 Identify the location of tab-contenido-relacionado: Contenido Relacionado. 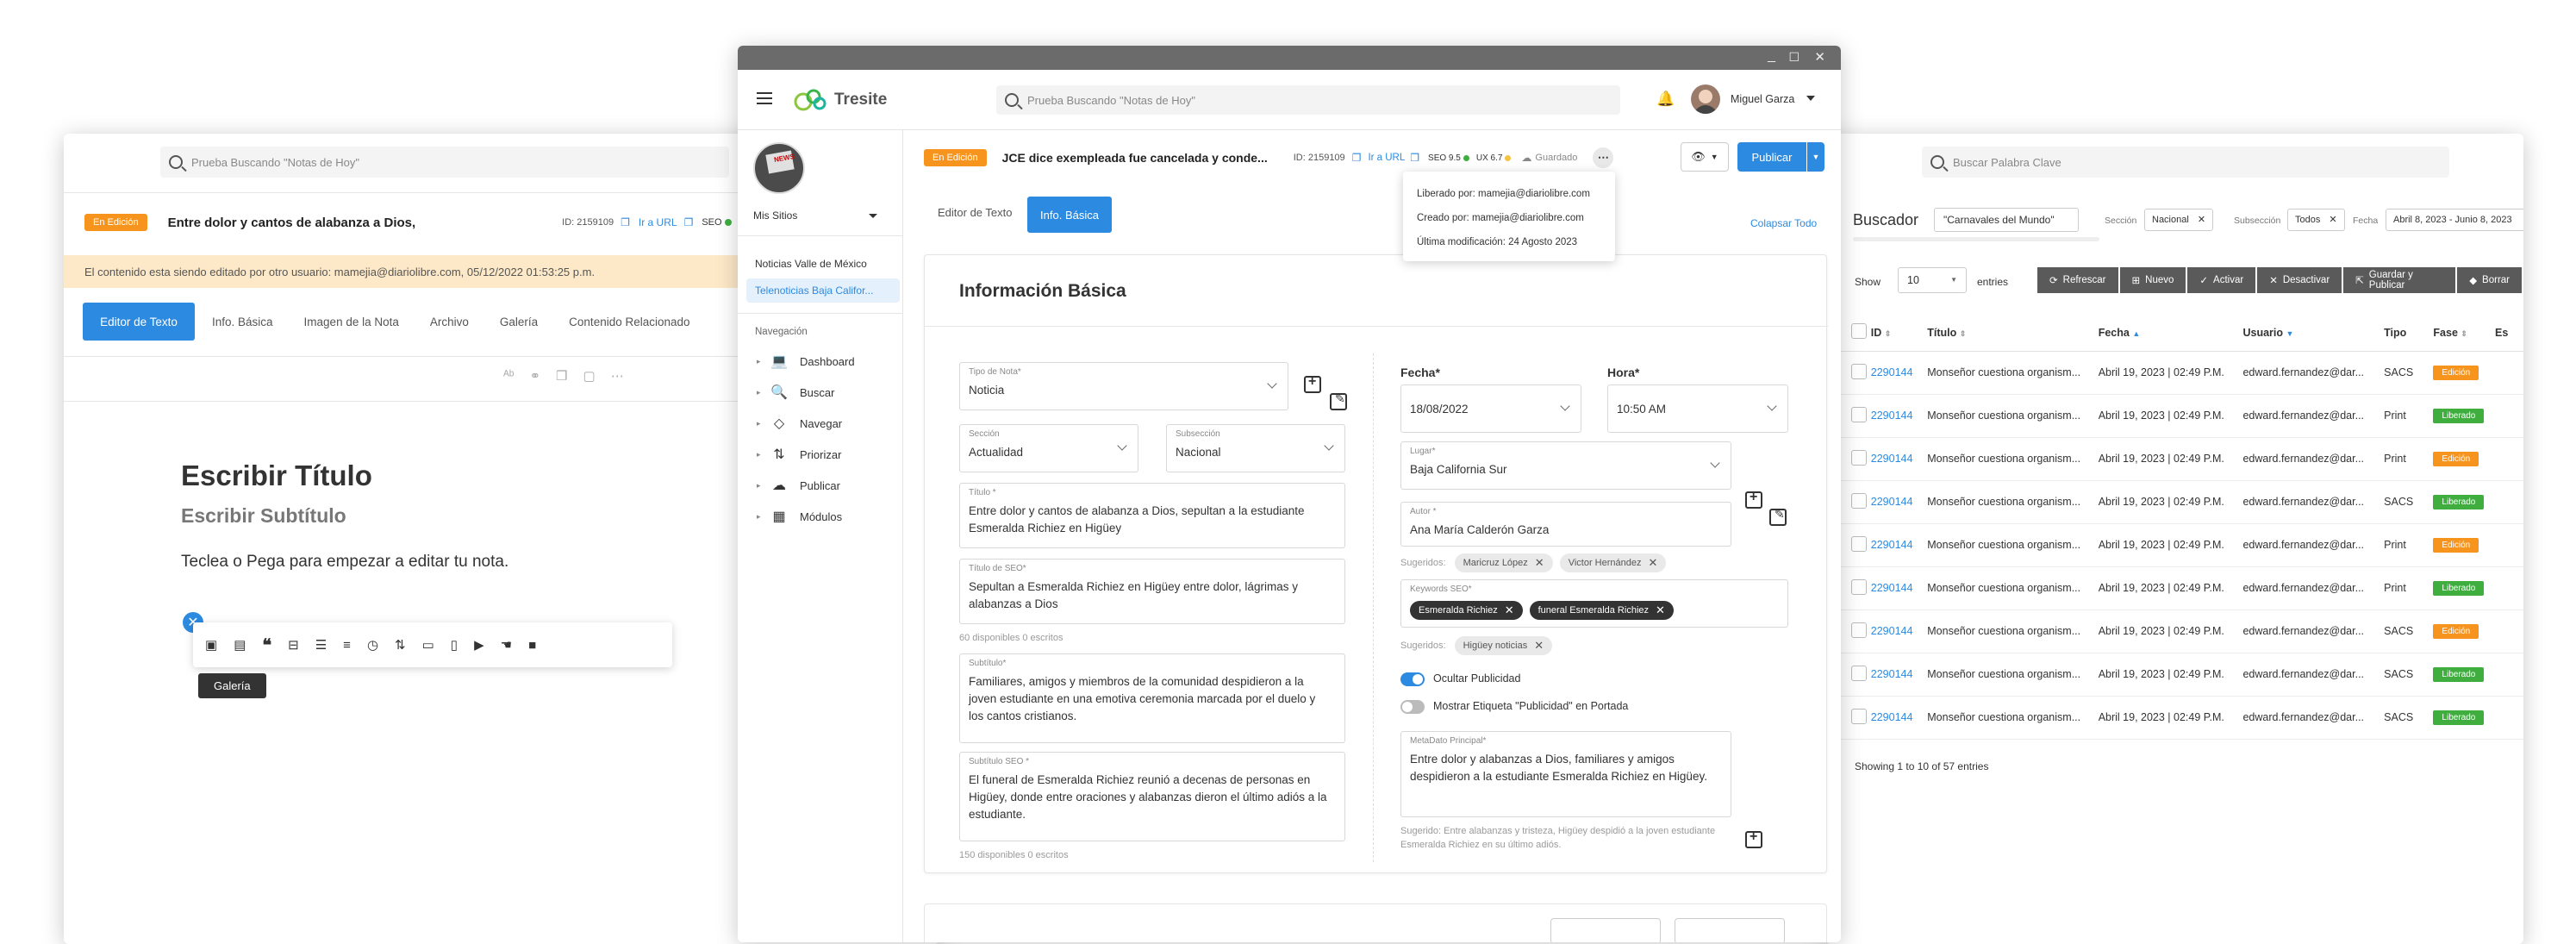
(629, 322).